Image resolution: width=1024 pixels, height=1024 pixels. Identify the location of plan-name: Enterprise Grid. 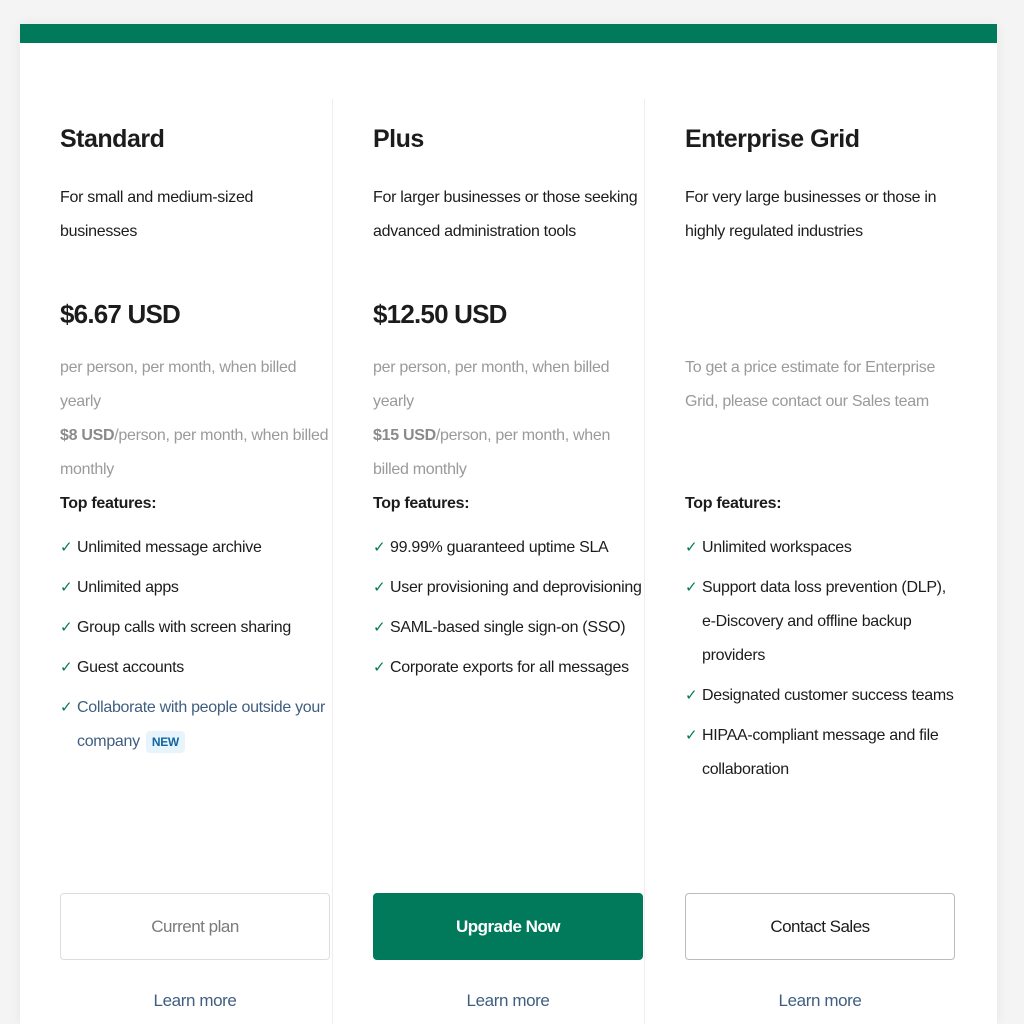
(772, 139).